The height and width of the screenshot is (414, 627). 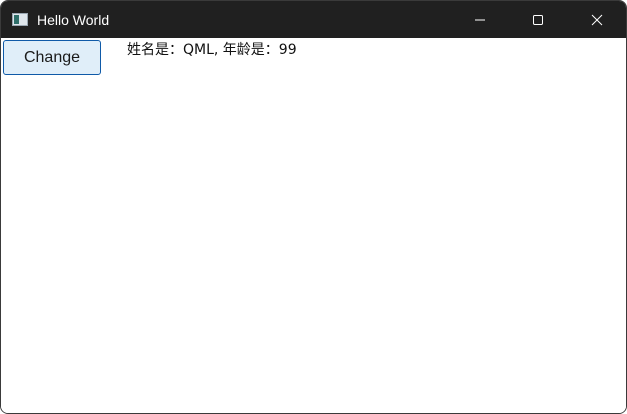 I want to click on close-button, so click(x=597, y=19).